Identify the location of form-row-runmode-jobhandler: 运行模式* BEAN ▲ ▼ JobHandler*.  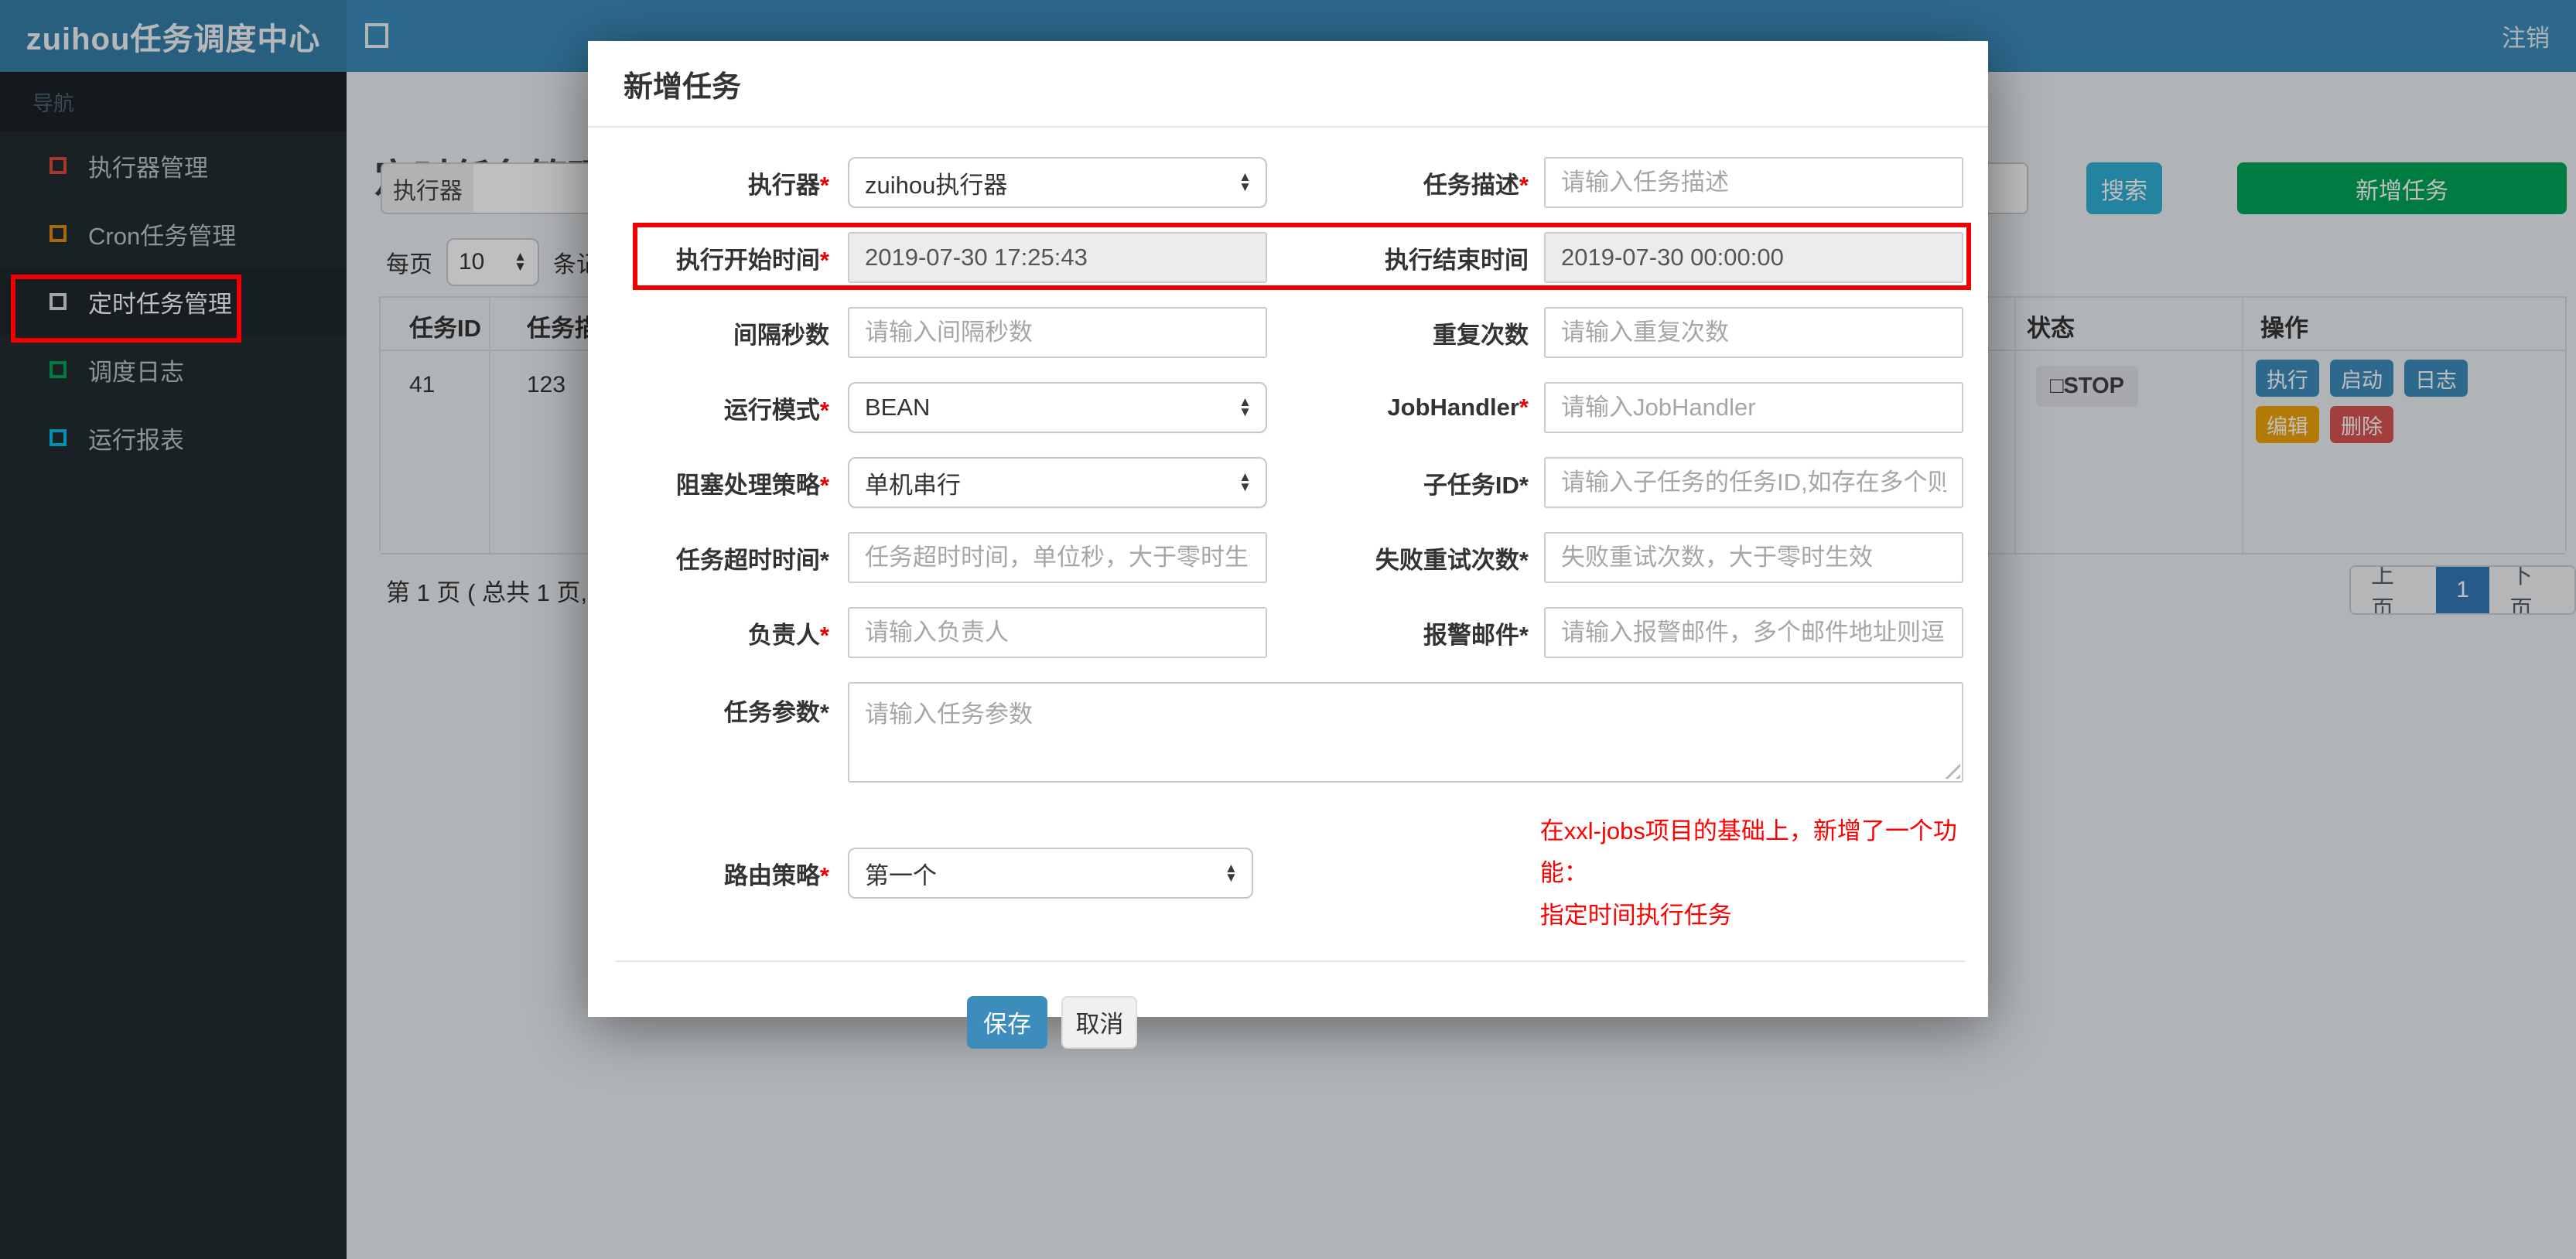
(1288, 407).